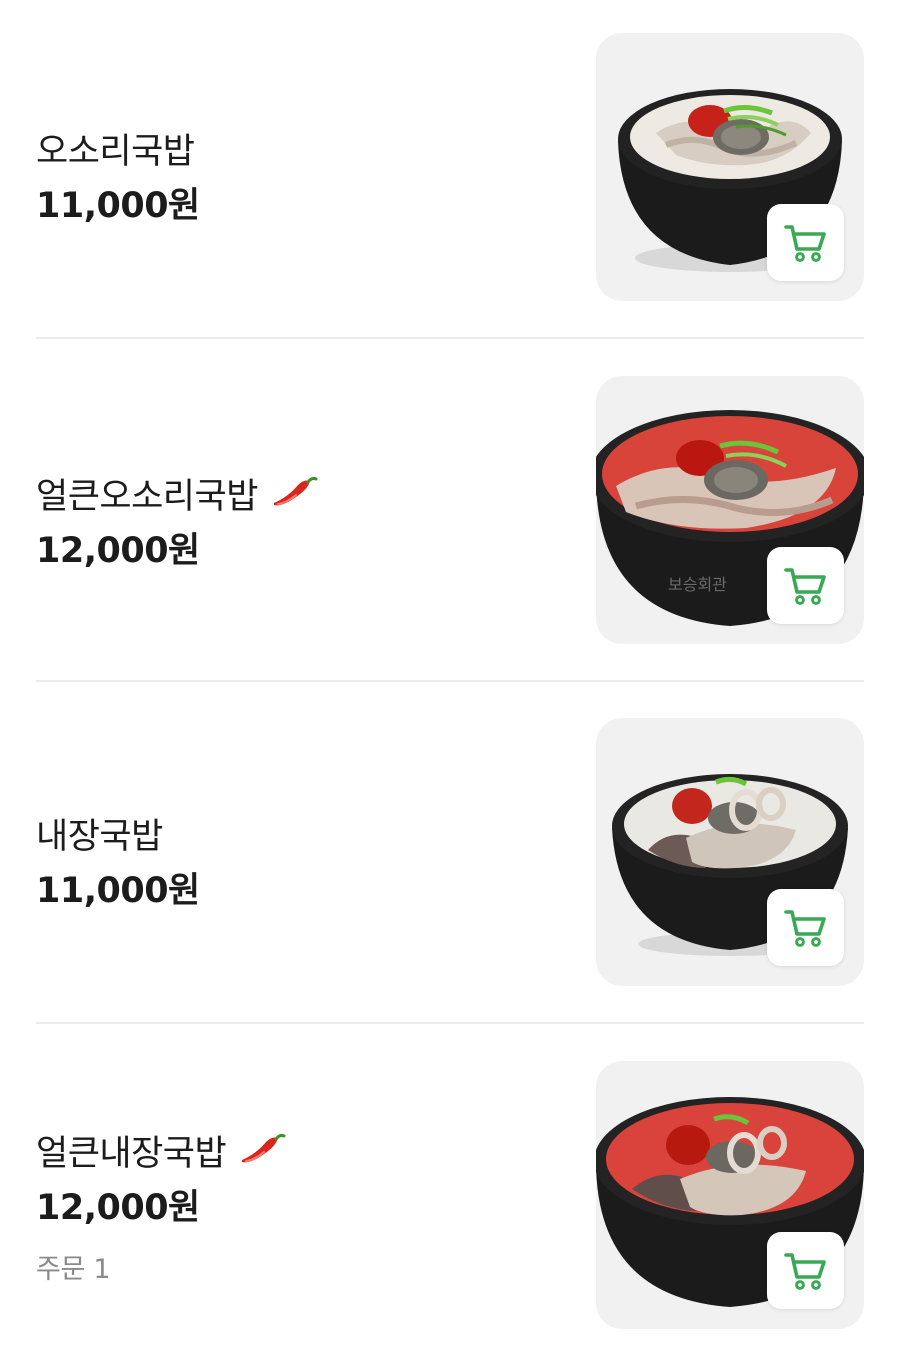 The image size is (900, 1354). What do you see at coordinates (99, 836) in the screenshot?
I see `menu-item-name: 내장국밥` at bounding box center [99, 836].